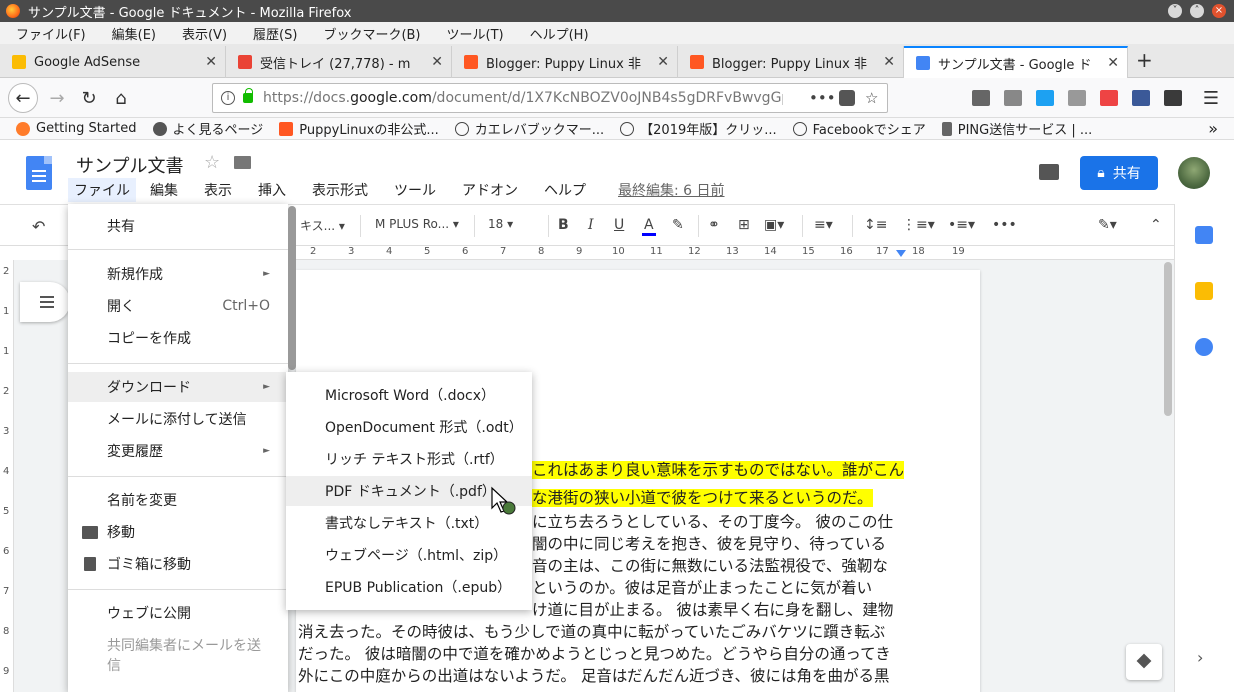  I want to click on extension-icon, so click(1077, 98).